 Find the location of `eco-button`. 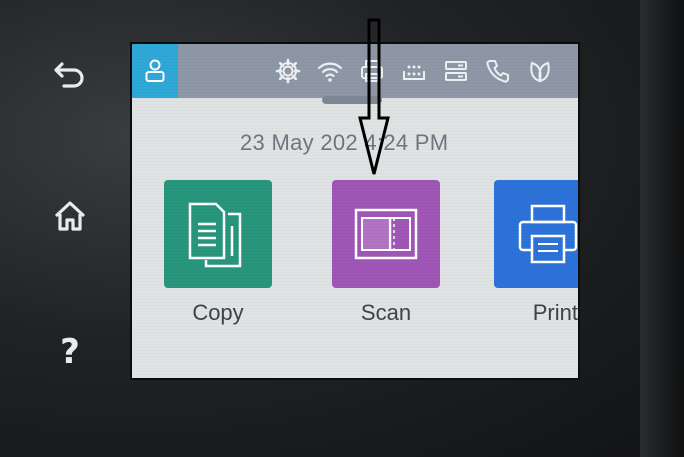

eco-button is located at coordinates (540, 71).